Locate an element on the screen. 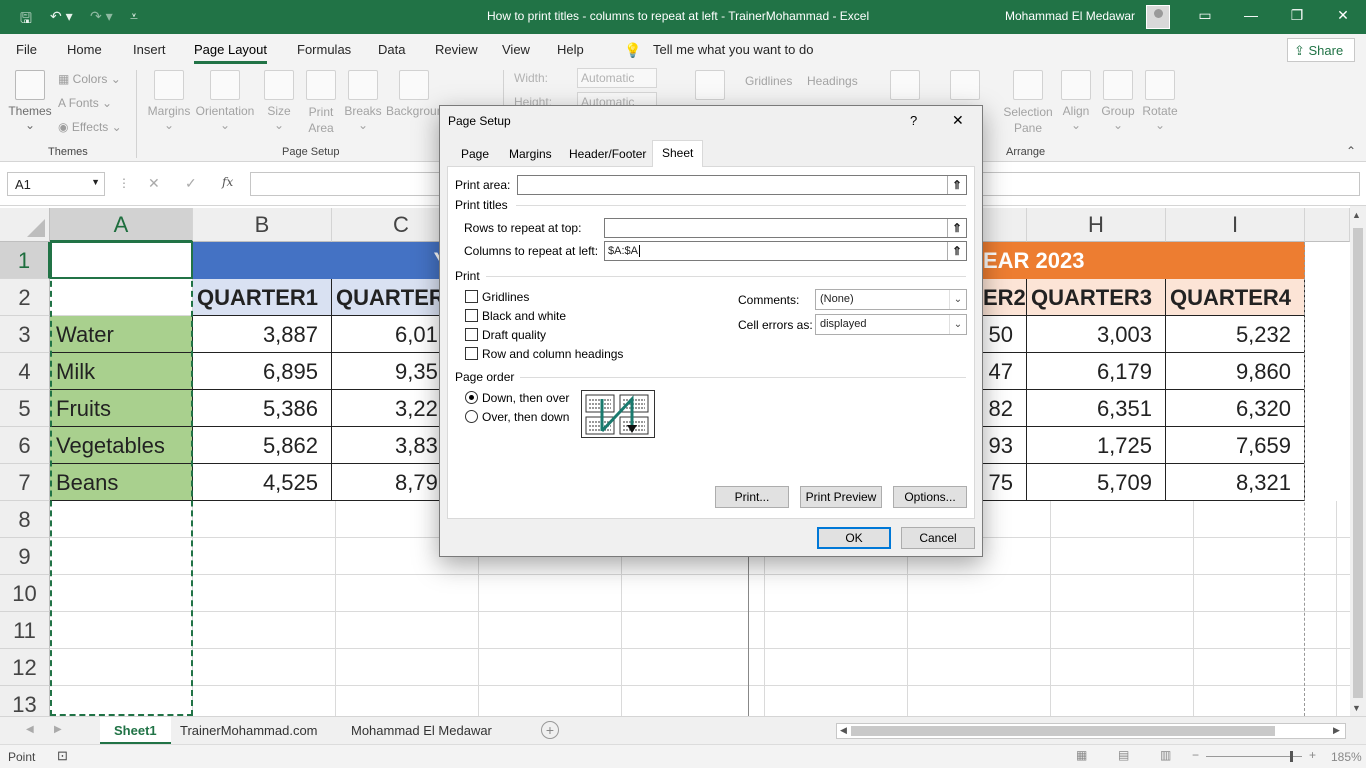  value-cell: 3,003 is located at coordinates (1096, 334).